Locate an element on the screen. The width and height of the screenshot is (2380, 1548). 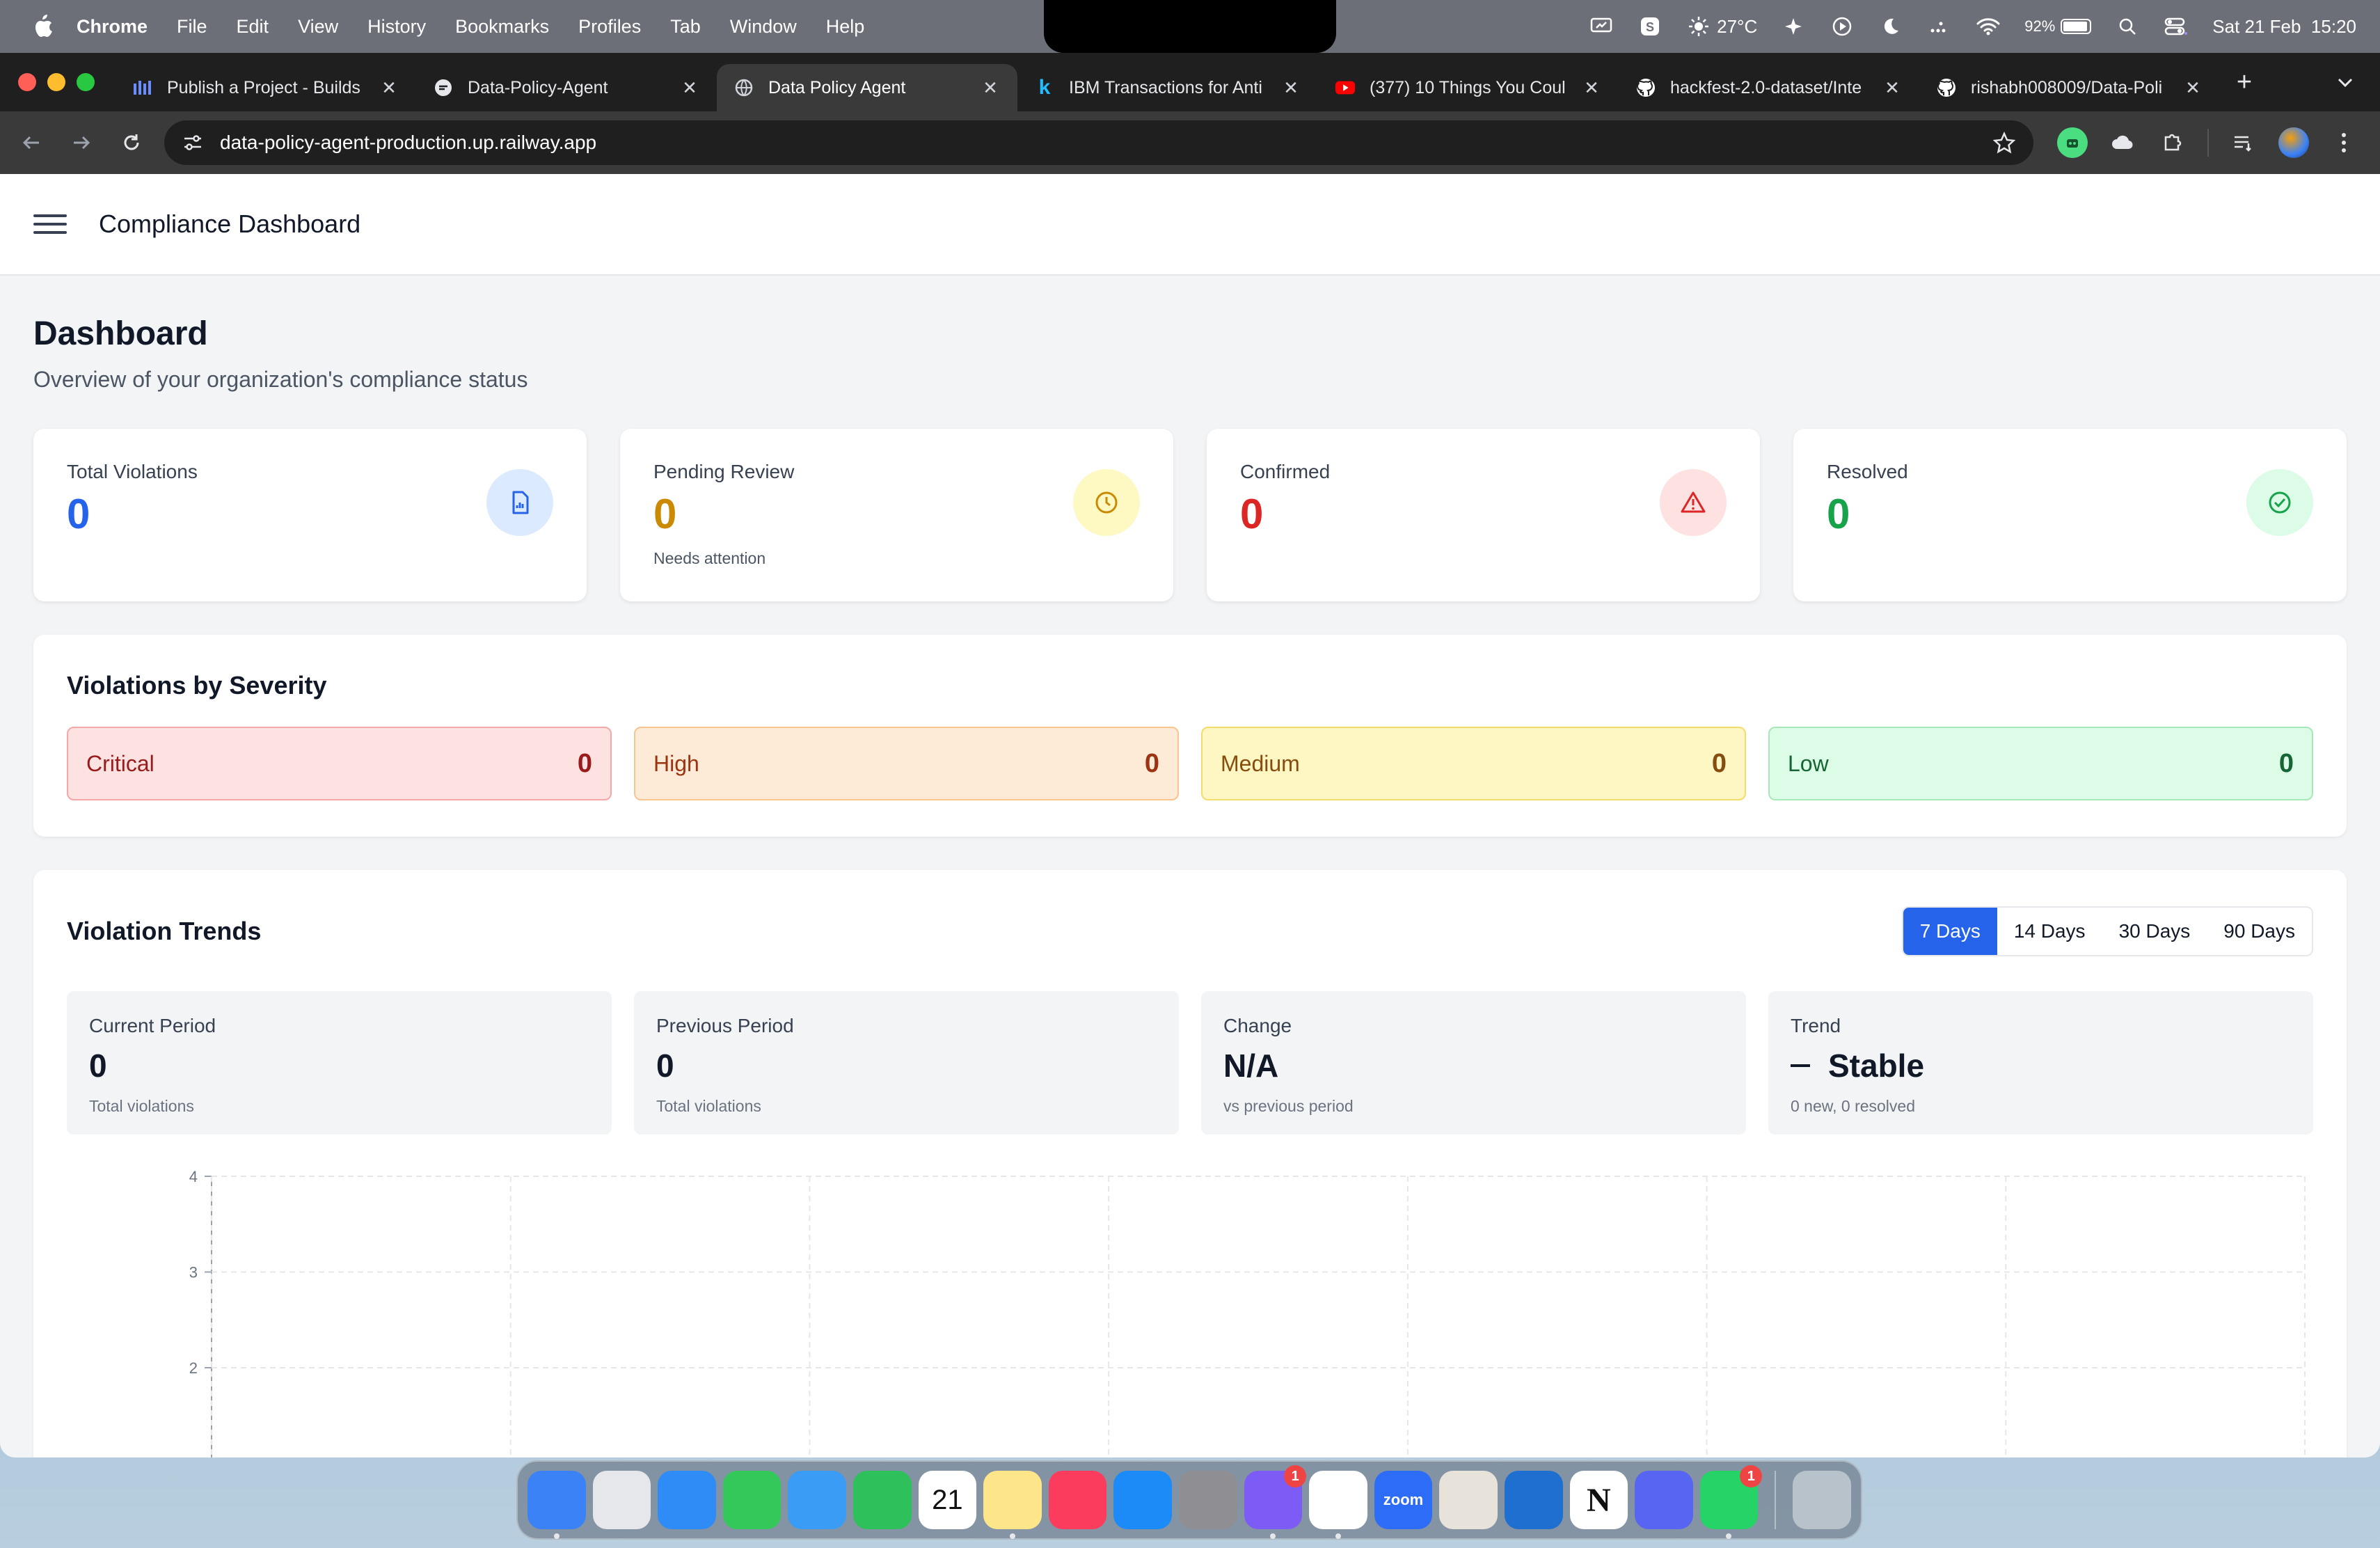
reading-list-icon is located at coordinates (2243, 142).